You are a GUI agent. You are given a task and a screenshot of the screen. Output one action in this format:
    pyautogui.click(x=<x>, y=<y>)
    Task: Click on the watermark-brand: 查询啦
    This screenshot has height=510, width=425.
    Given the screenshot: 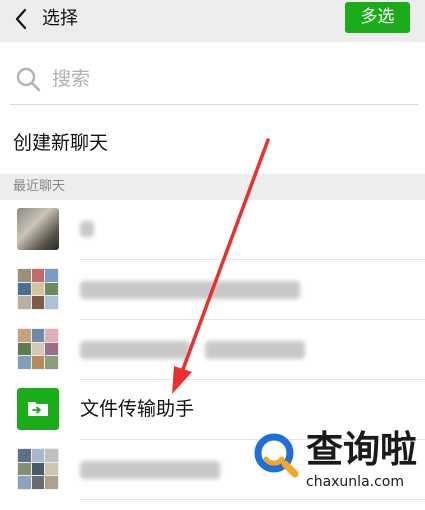 What is the action you would take?
    pyautogui.click(x=361, y=449)
    